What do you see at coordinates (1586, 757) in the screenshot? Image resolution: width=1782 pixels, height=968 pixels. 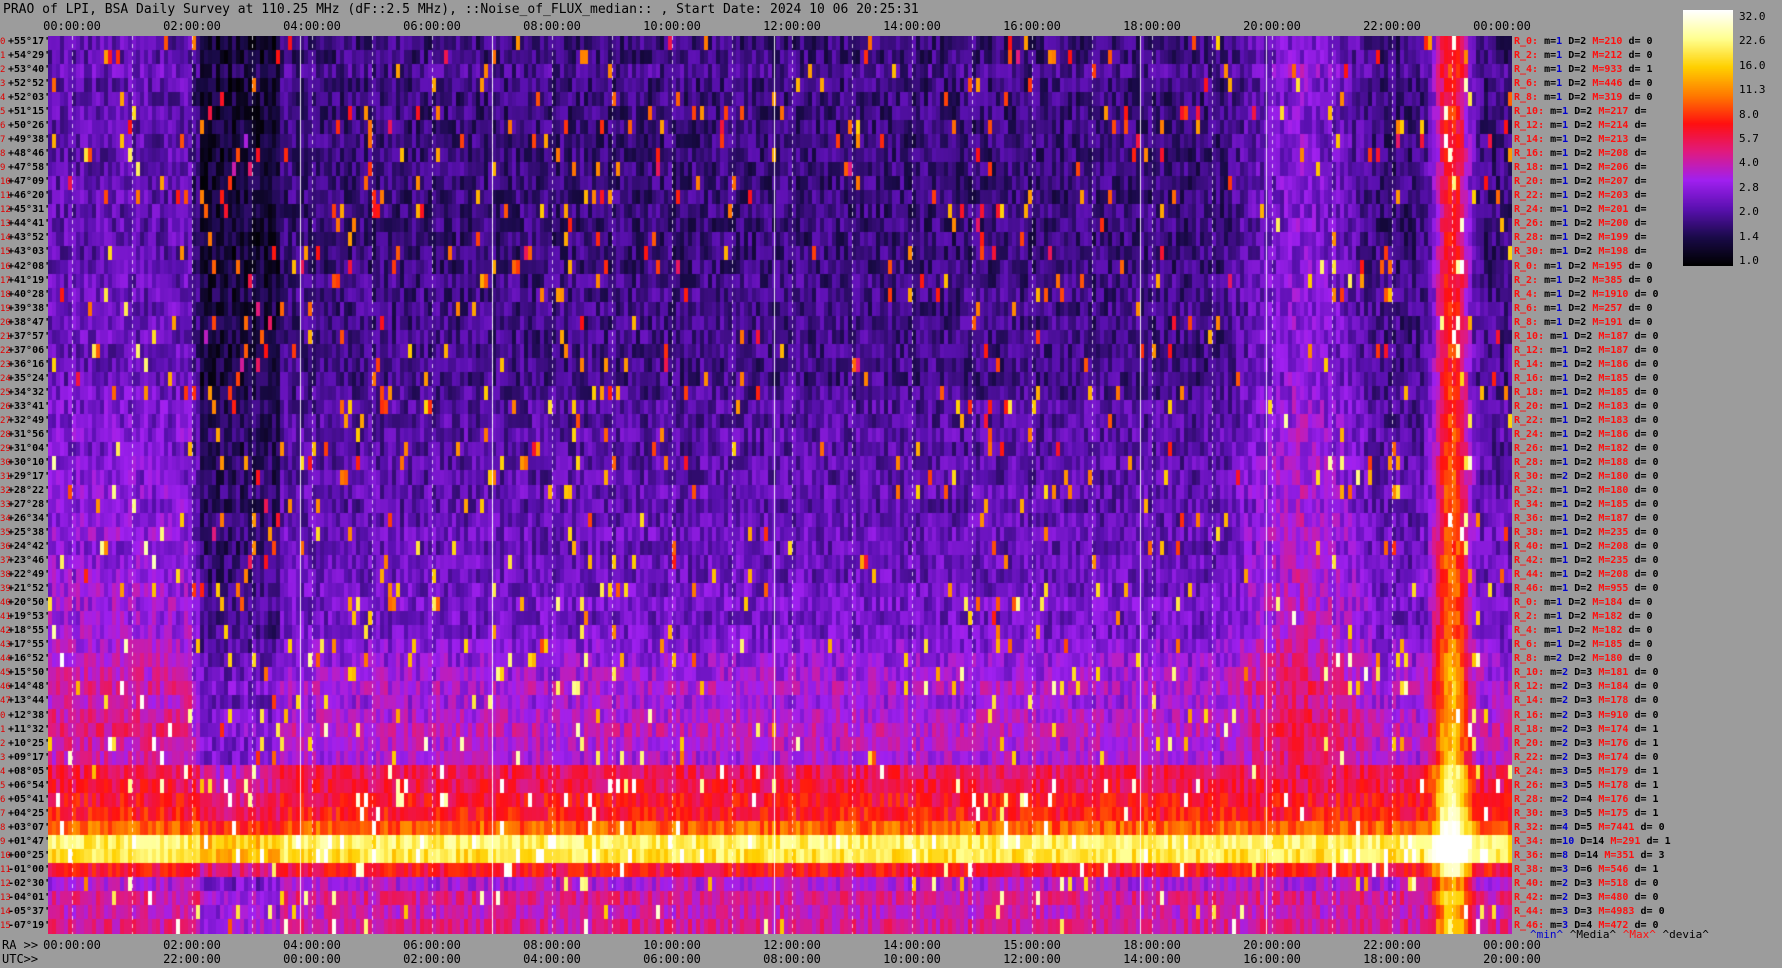 I see `stat-row: R_22: m=2 D=3 M=174 d= 0` at bounding box center [1586, 757].